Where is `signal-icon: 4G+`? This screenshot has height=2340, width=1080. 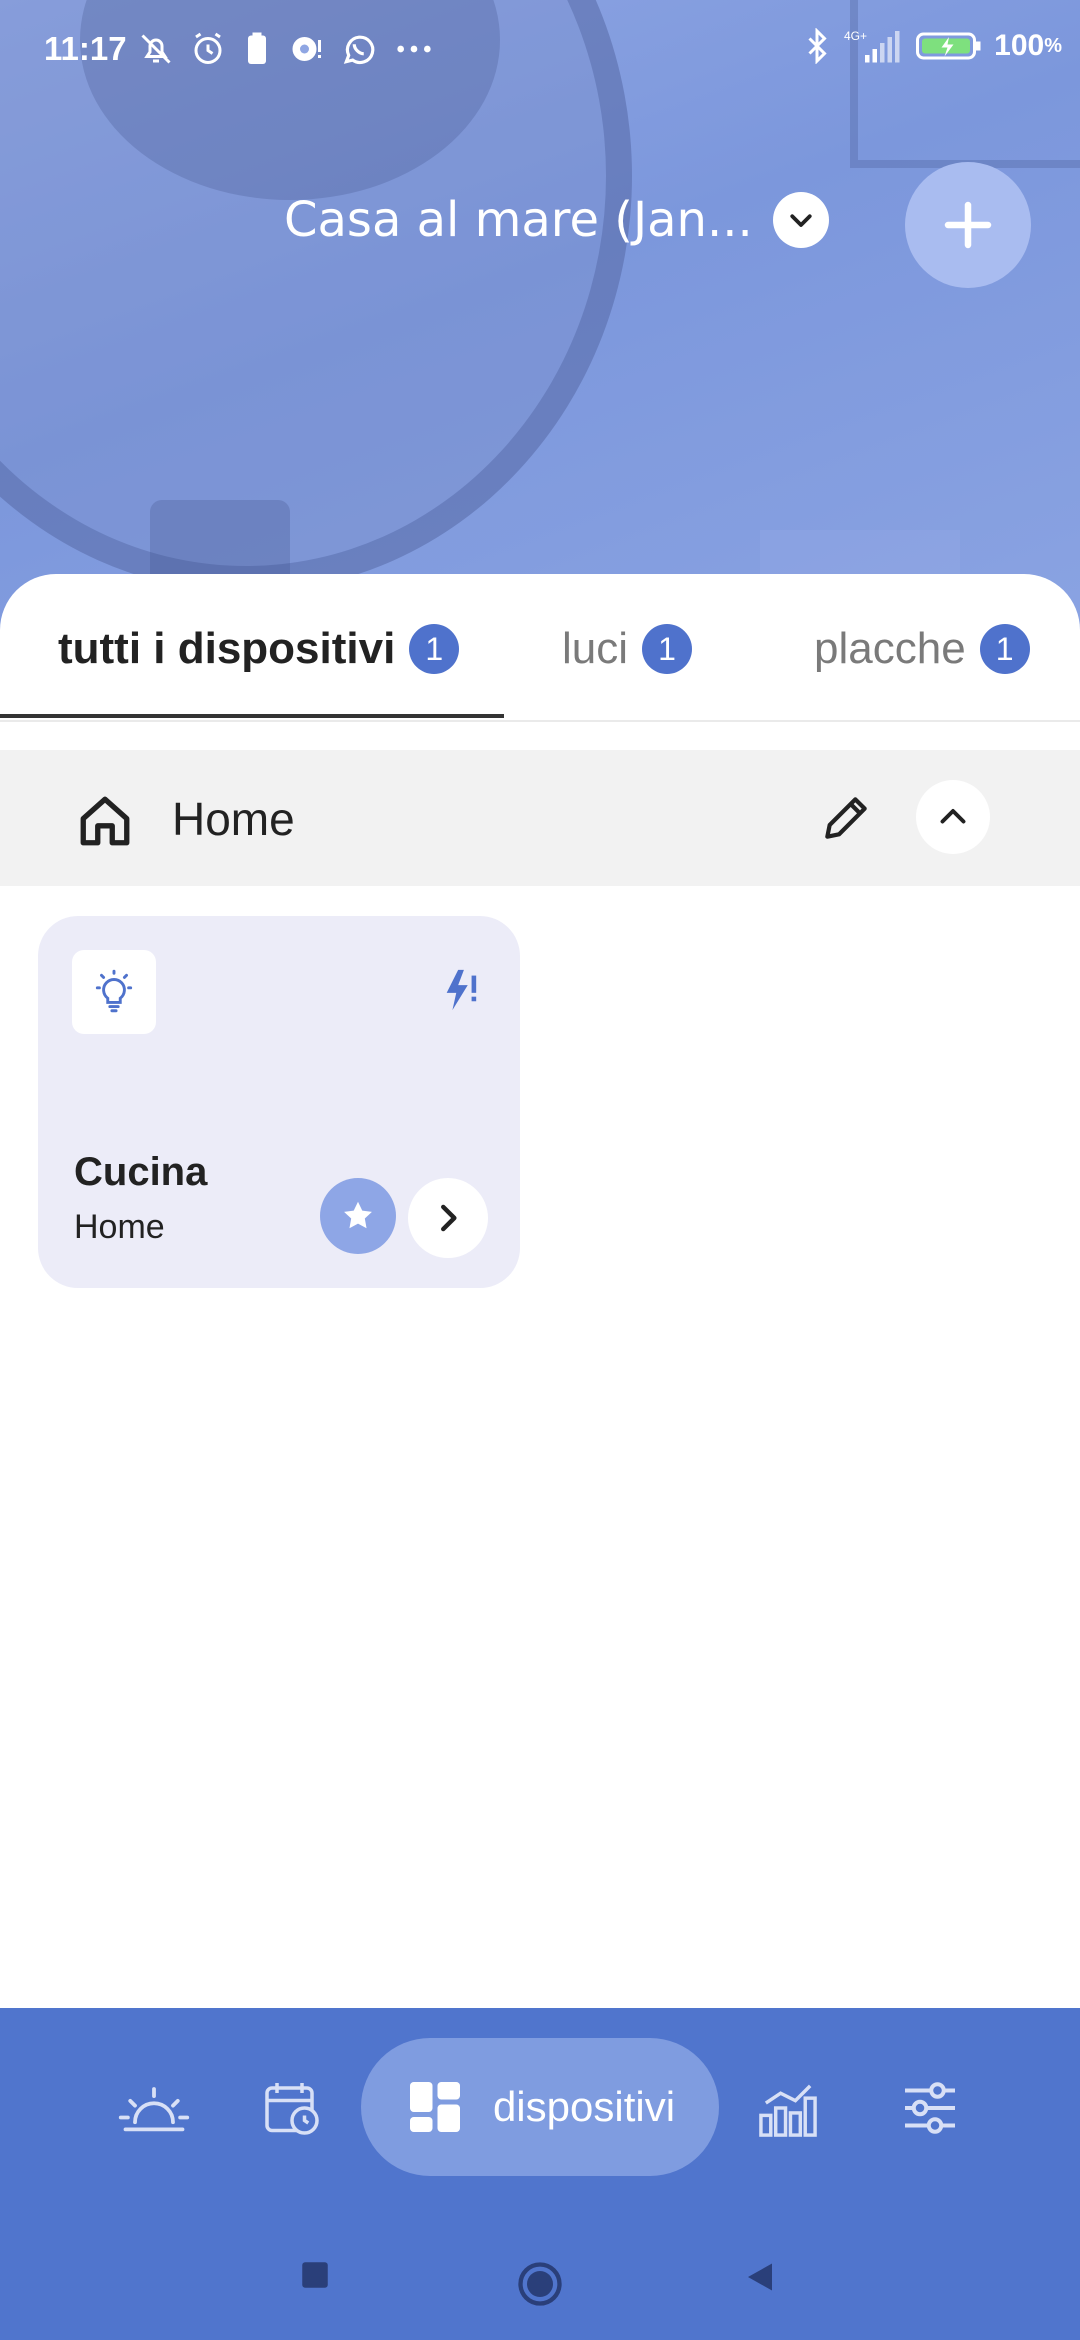 signal-icon: 4G+ is located at coordinates (874, 46).